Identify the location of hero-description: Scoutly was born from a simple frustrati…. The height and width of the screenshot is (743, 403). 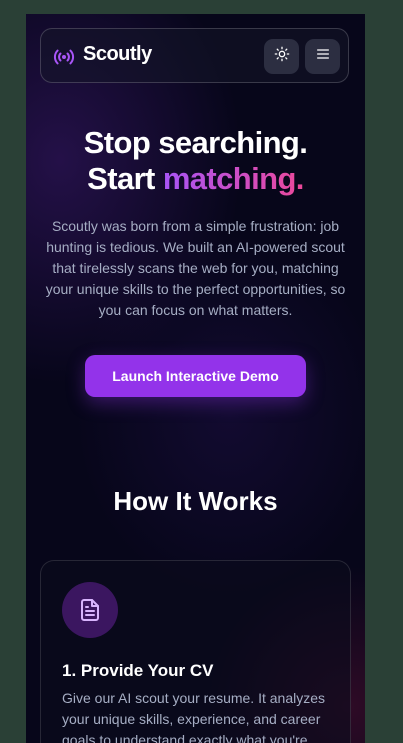
(195, 268).